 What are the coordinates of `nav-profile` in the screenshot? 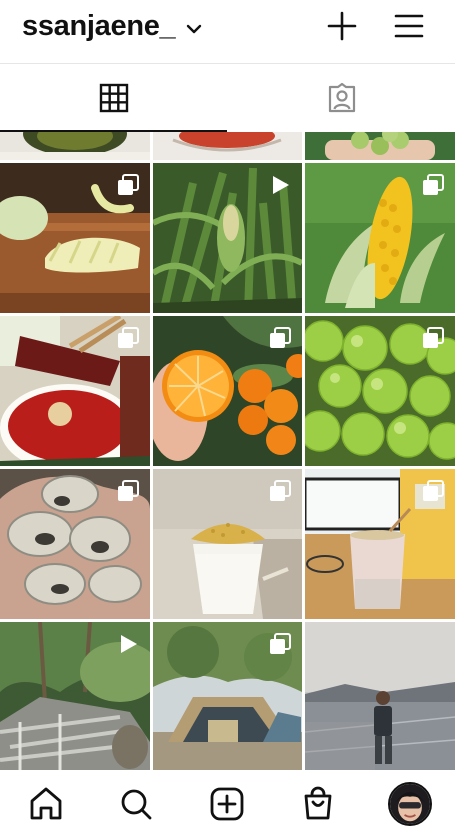 It's located at (410, 804).